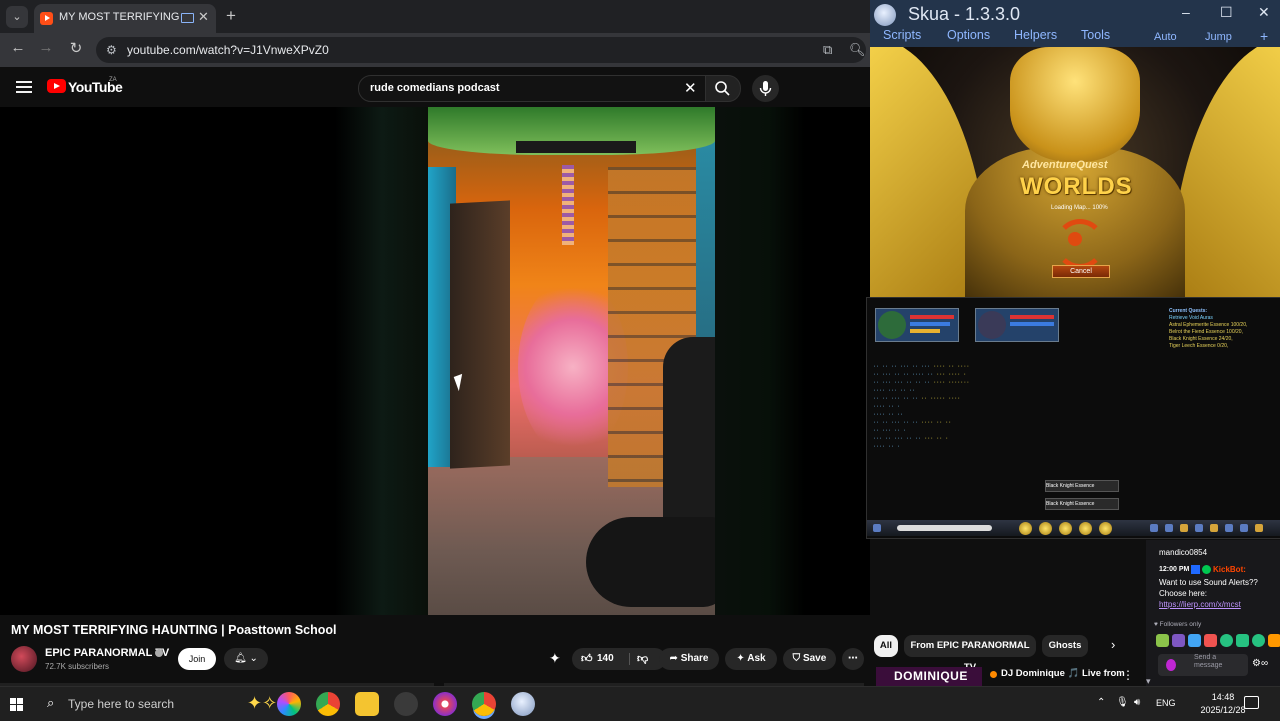  Describe the element at coordinates (1264, 12) in the screenshot. I see `close-icon: ✕` at that location.